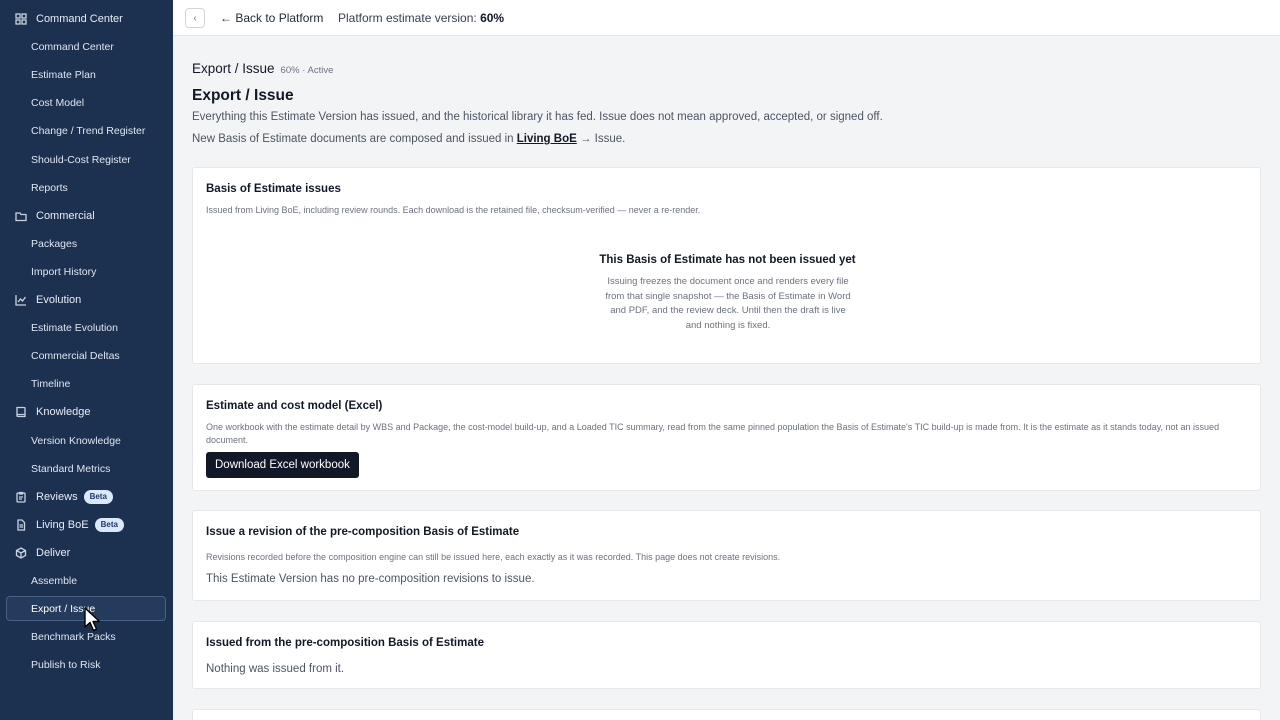  I want to click on breadcrumb: Export / Issue 60% · Active, so click(262, 68).